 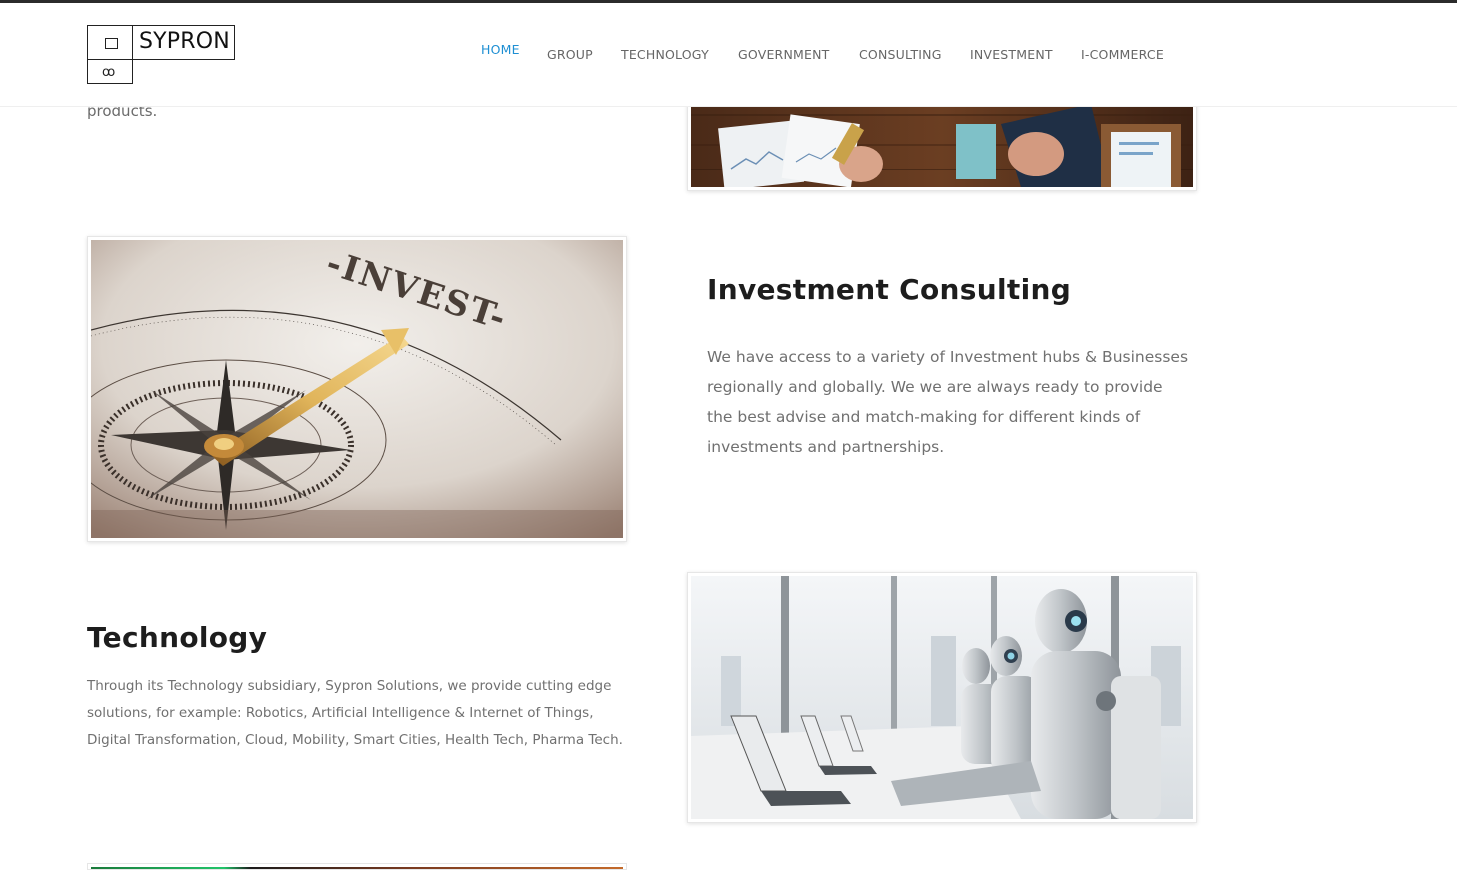 What do you see at coordinates (570, 54) in the screenshot?
I see `nav-group: GROUP` at bounding box center [570, 54].